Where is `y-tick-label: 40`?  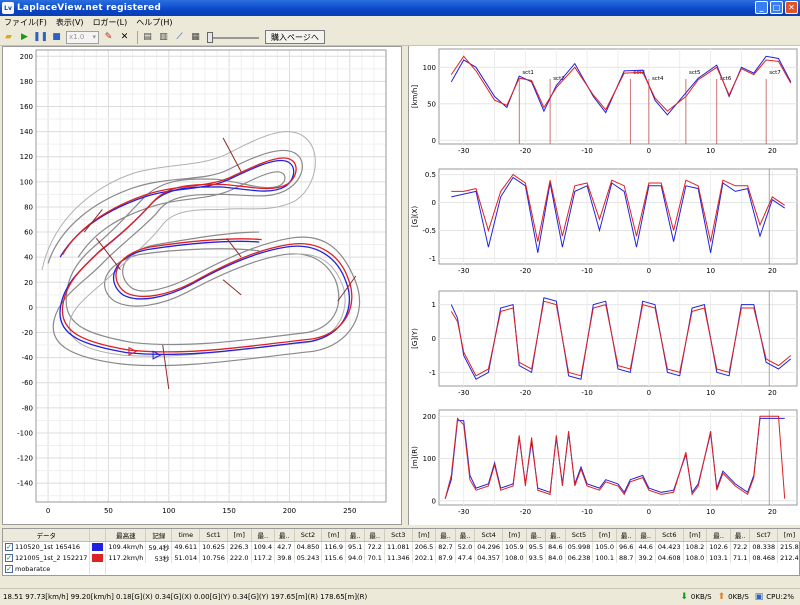 y-tick-label: 40 is located at coordinates (28, 258).